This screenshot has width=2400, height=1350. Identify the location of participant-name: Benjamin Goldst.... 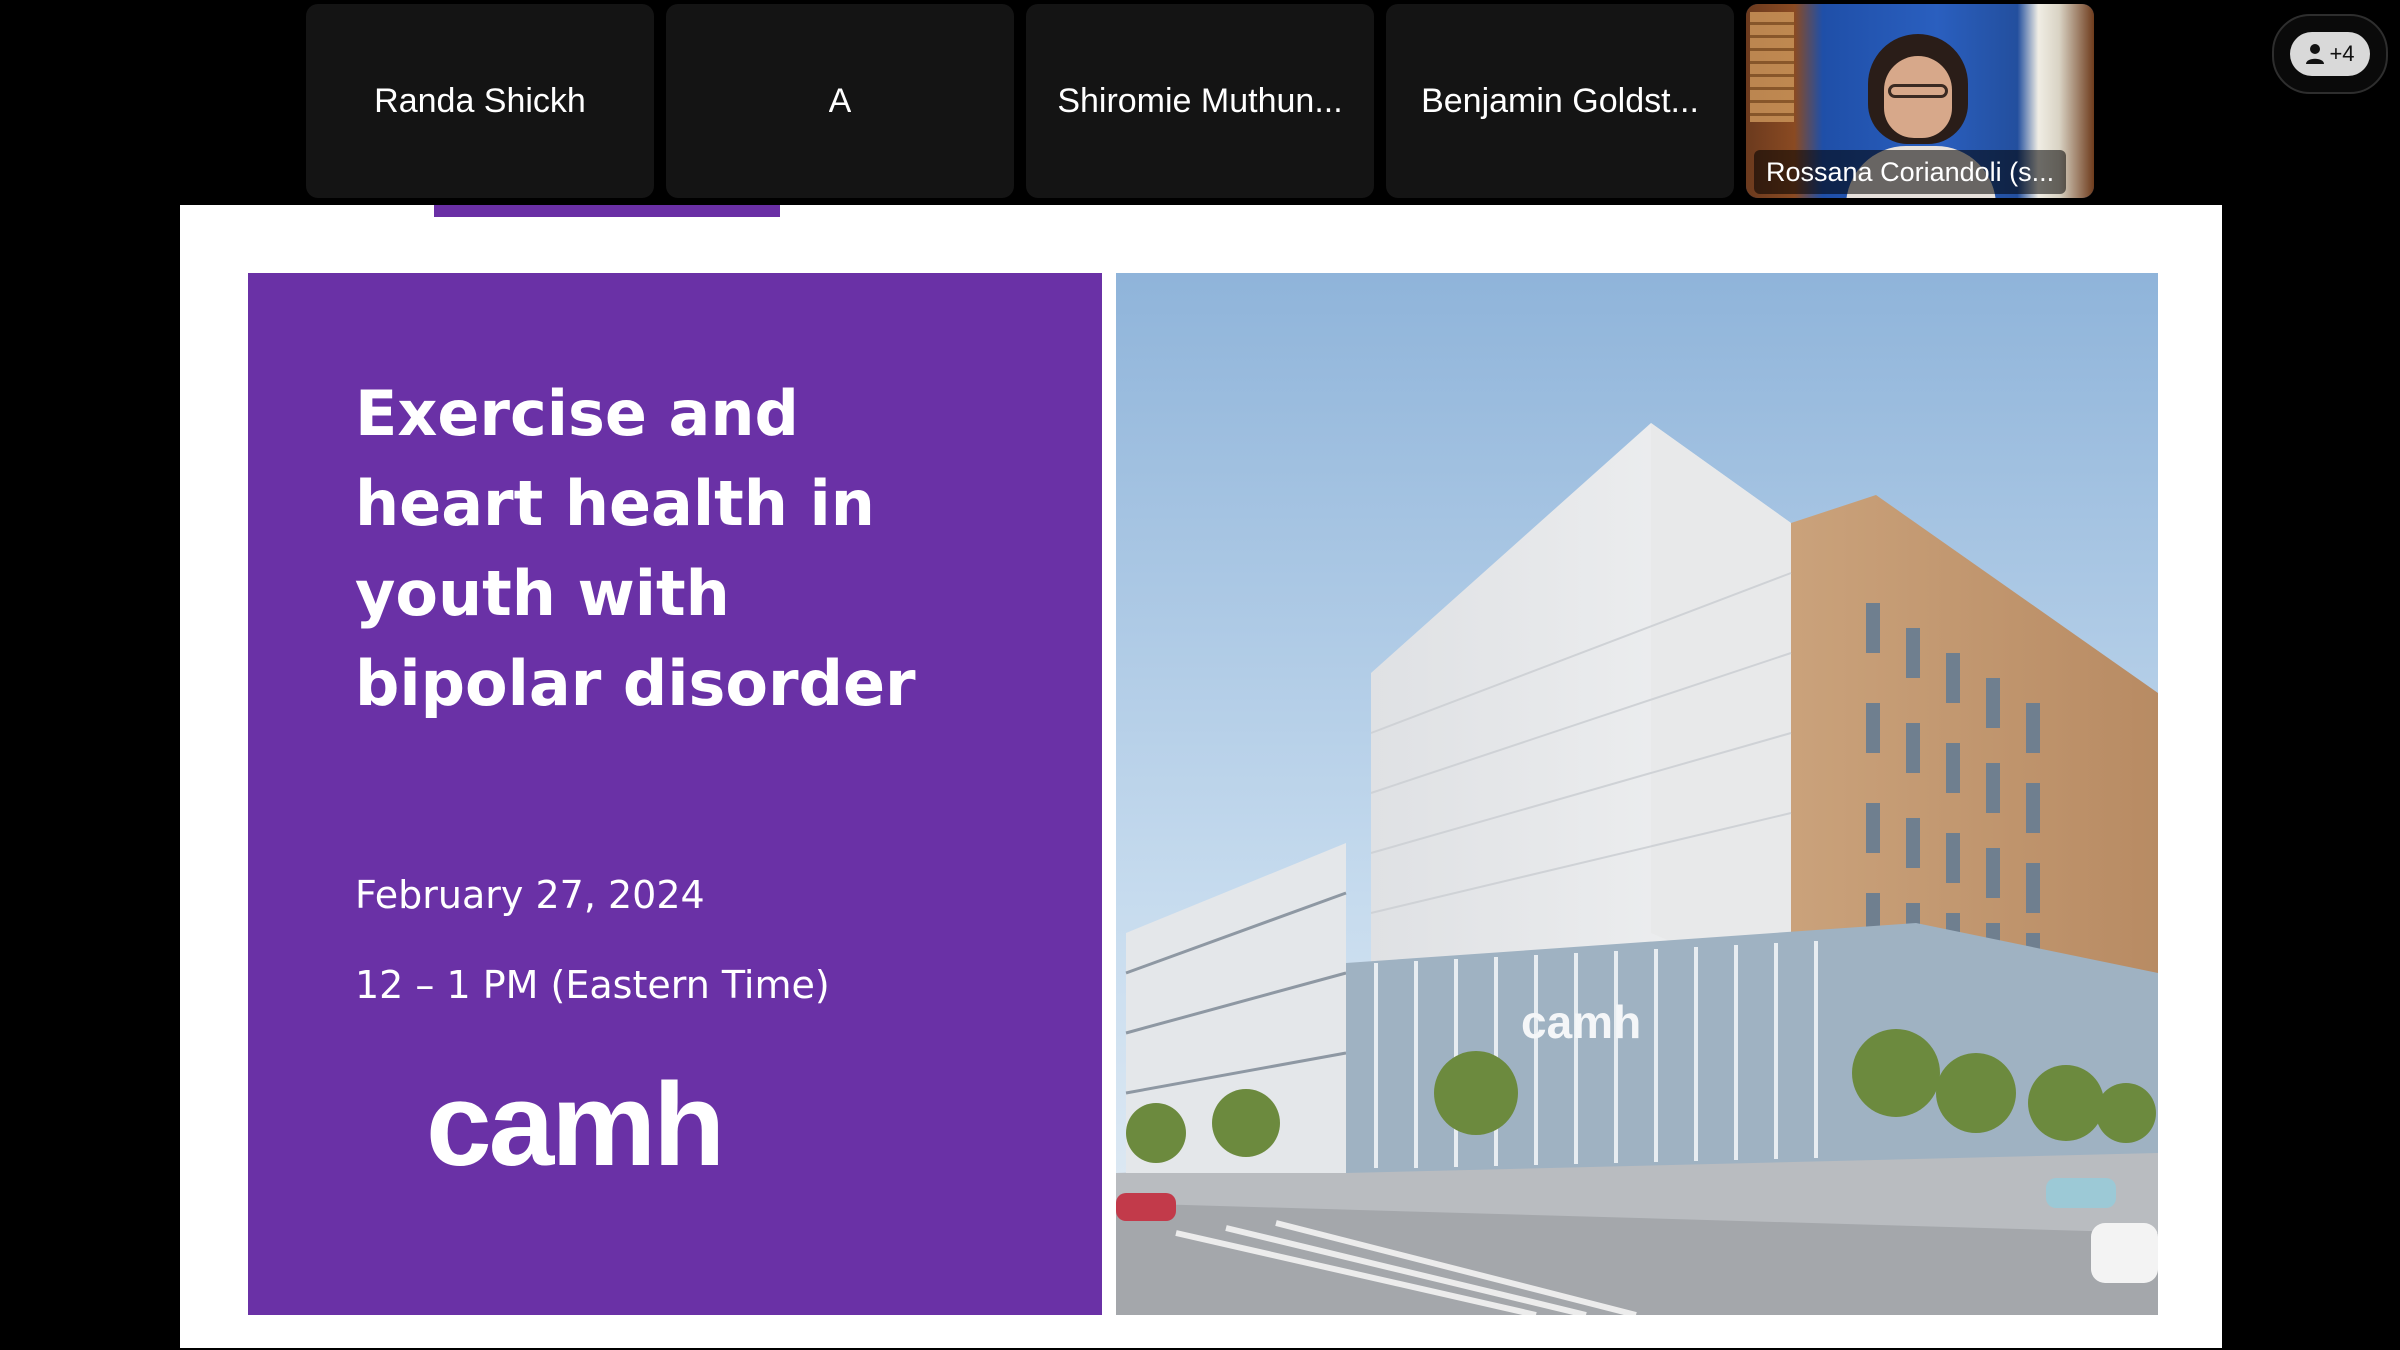
(1560, 100).